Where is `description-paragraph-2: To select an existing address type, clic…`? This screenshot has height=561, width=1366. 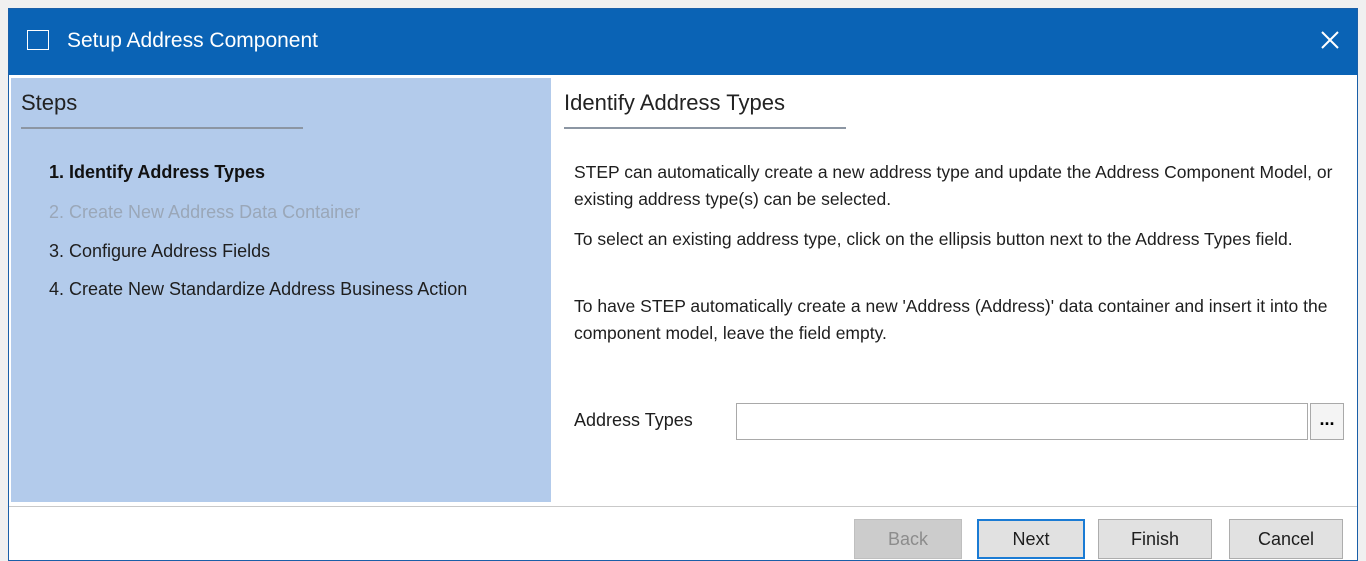 description-paragraph-2: To select an existing address type, clic… is located at coordinates (933, 239).